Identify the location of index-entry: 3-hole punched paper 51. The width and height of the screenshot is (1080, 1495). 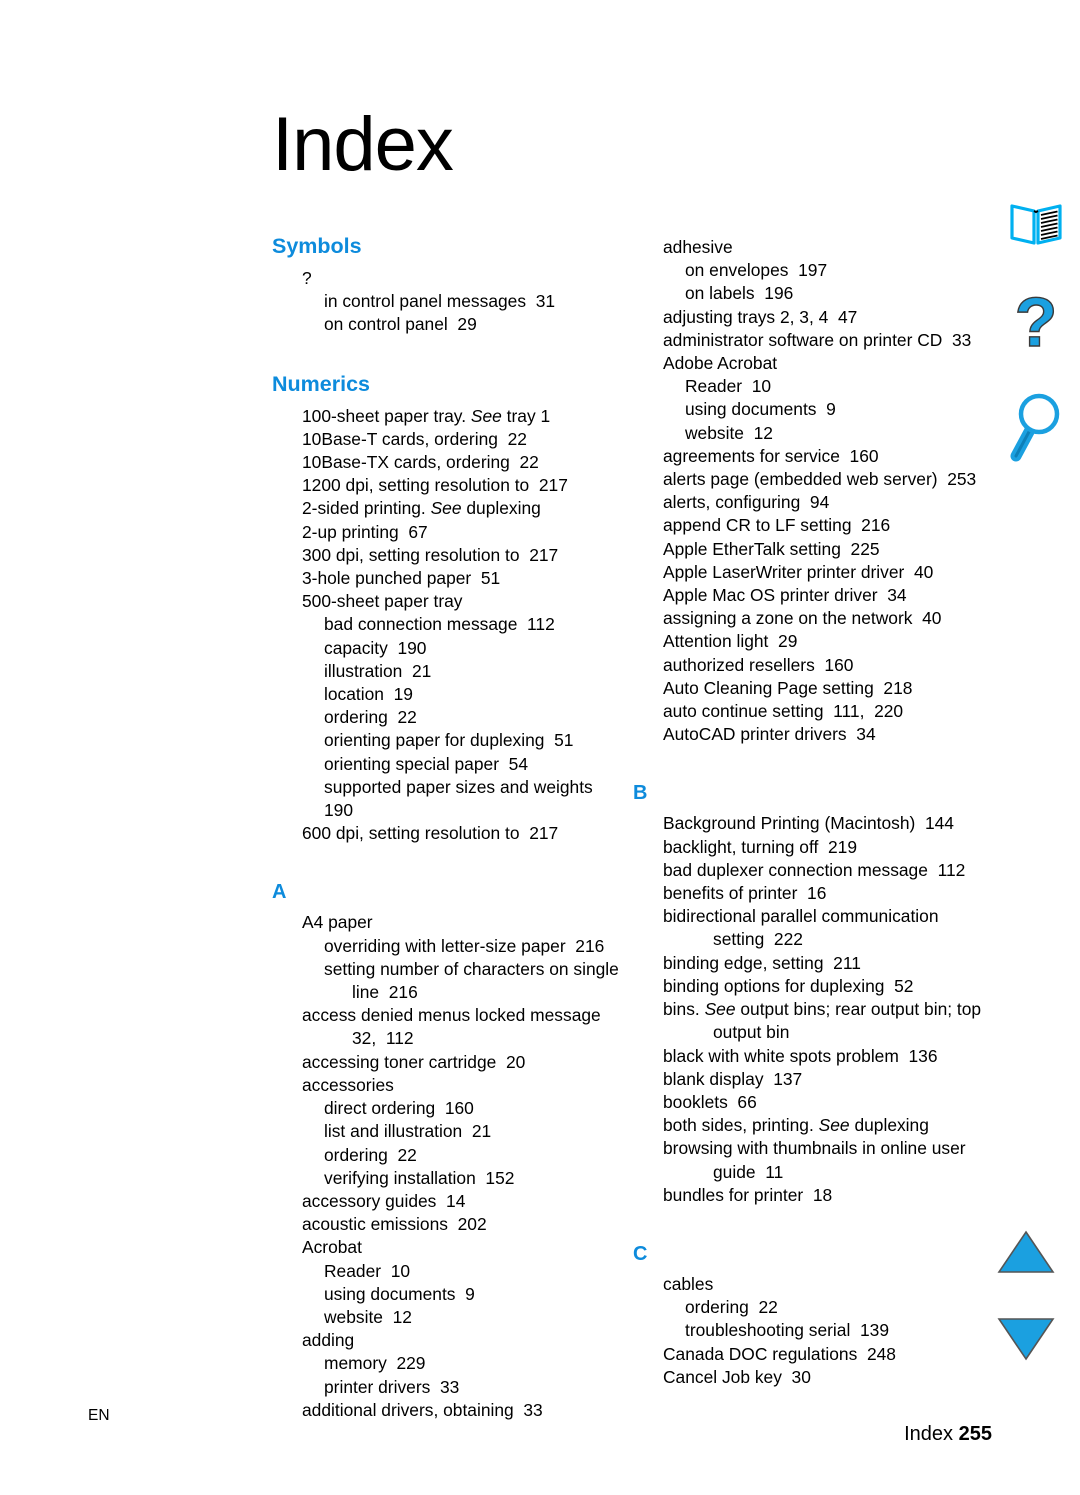
(446, 578).